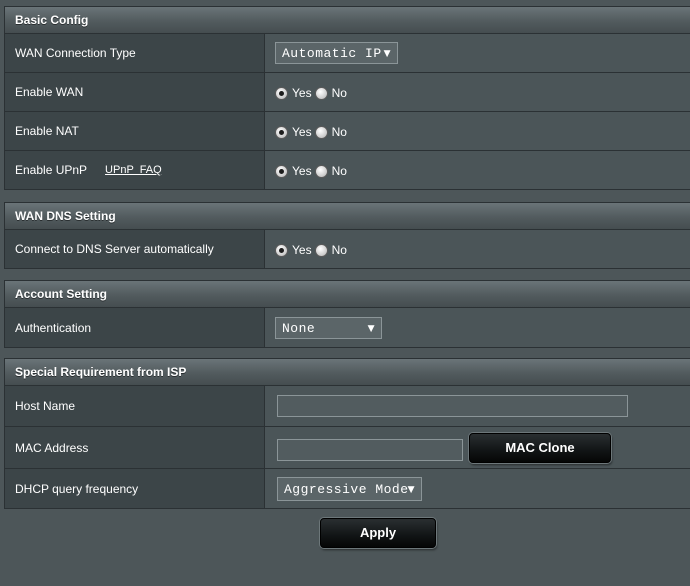 This screenshot has width=690, height=586. I want to click on upnp-faq-link: UPnP FAQ, so click(133, 170).